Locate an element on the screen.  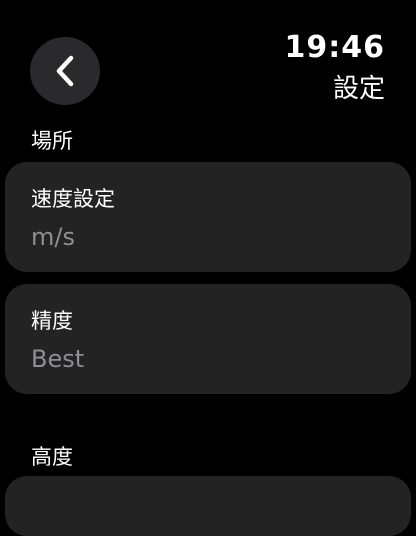
list-item-altitude is located at coordinates (208, 506).